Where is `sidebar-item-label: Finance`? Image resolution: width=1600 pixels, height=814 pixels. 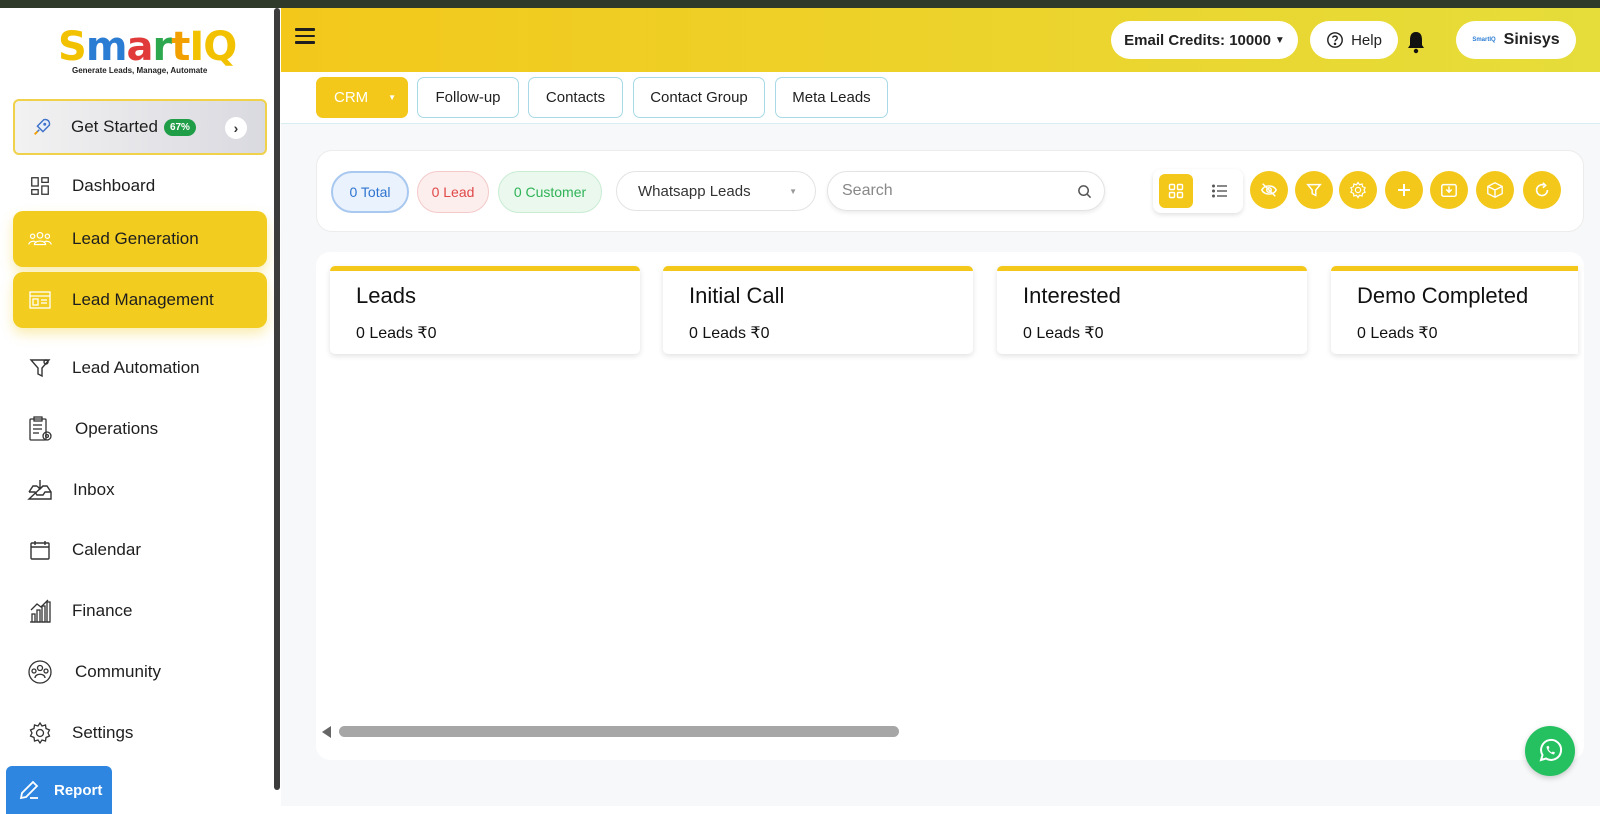
sidebar-item-label: Finance is located at coordinates (102, 610).